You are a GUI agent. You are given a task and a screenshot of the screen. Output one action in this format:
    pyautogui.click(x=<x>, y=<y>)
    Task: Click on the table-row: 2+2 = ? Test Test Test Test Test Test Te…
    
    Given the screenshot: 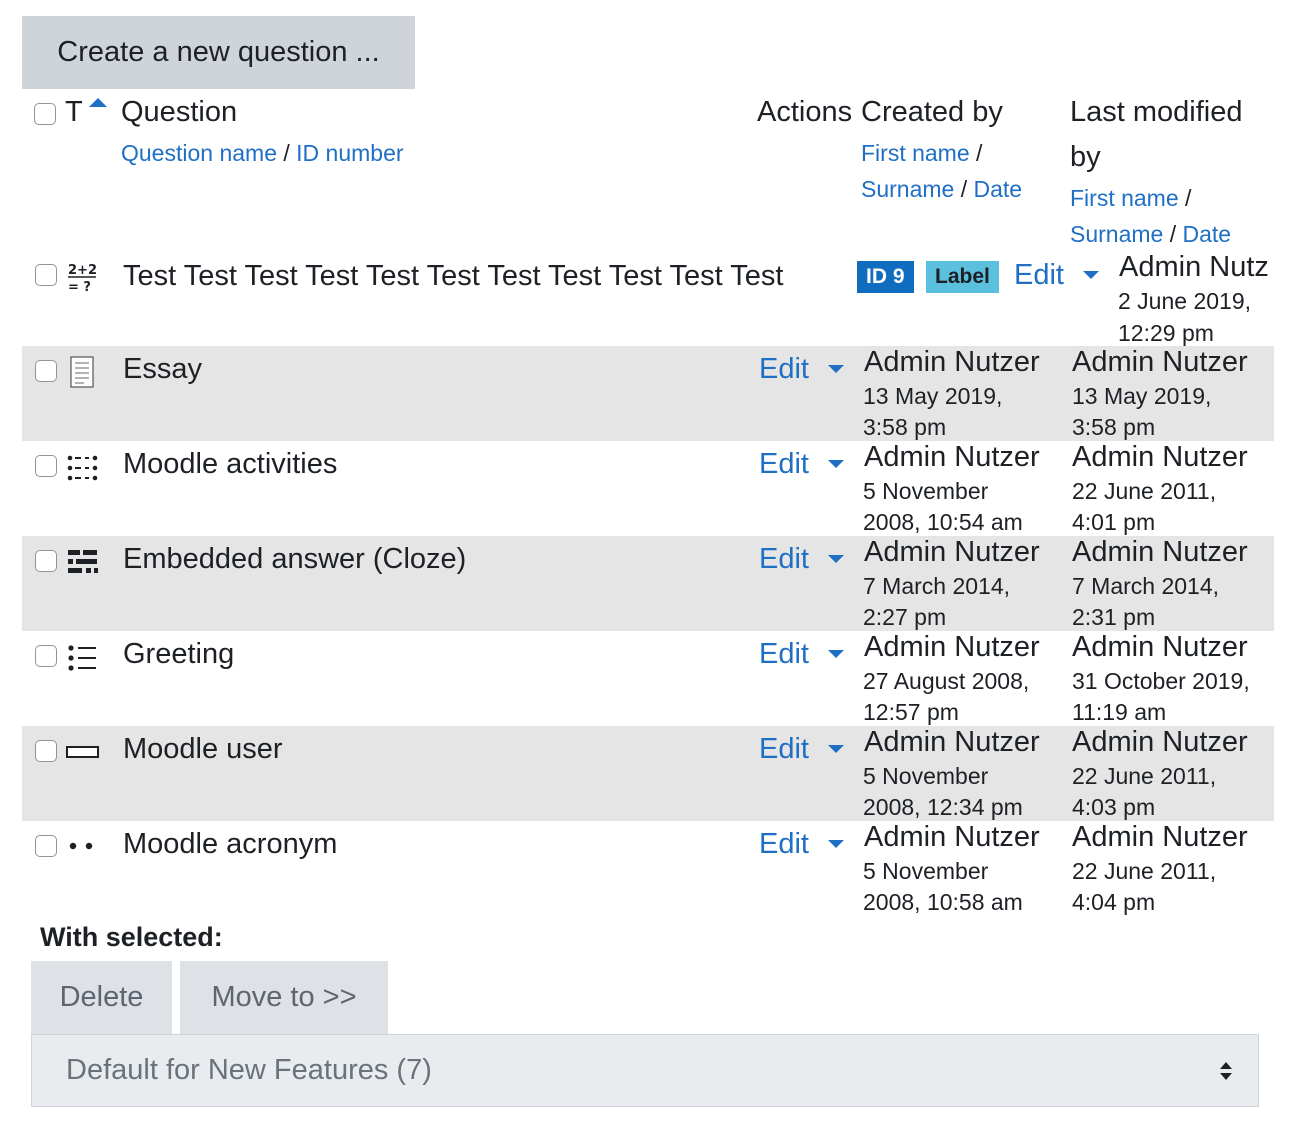 What is the action you would take?
    pyautogui.click(x=648, y=298)
    